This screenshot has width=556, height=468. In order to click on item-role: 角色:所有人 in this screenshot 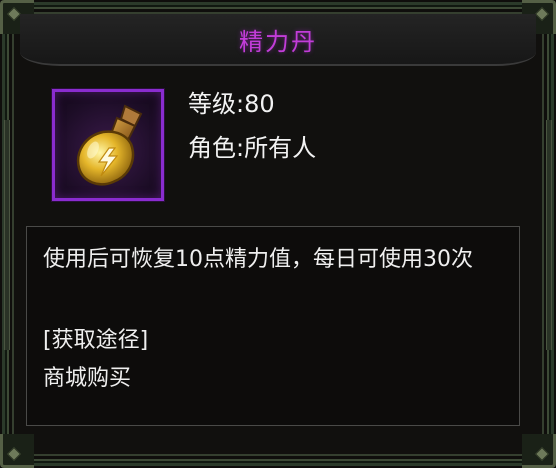, I will do `click(252, 148)`.